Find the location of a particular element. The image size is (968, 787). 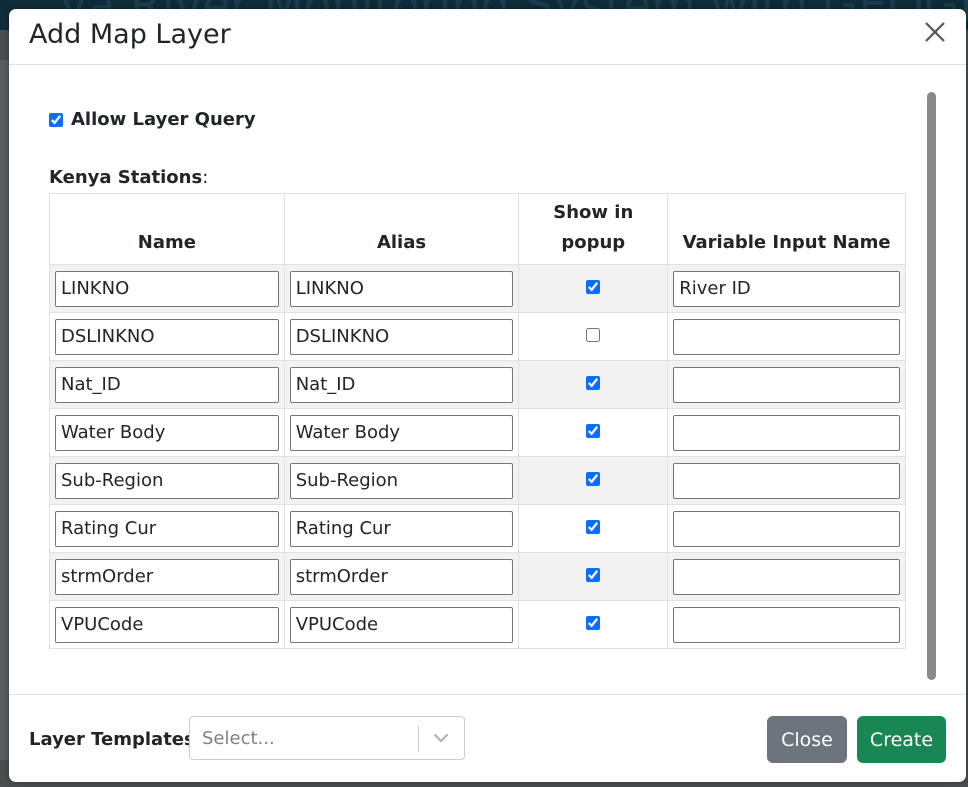

chevron-down-icon is located at coordinates (441, 738).